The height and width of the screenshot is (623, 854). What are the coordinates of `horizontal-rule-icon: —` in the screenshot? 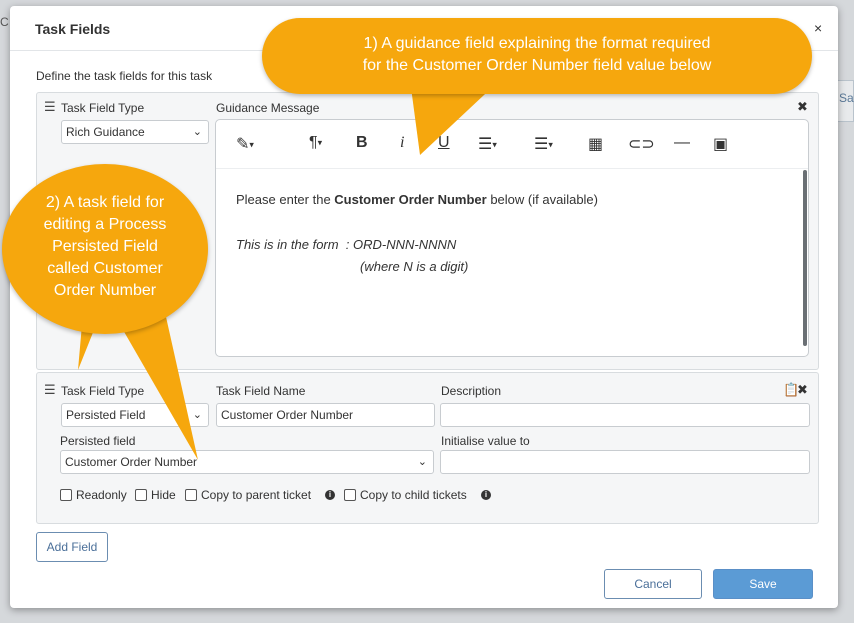 It's located at (682, 143).